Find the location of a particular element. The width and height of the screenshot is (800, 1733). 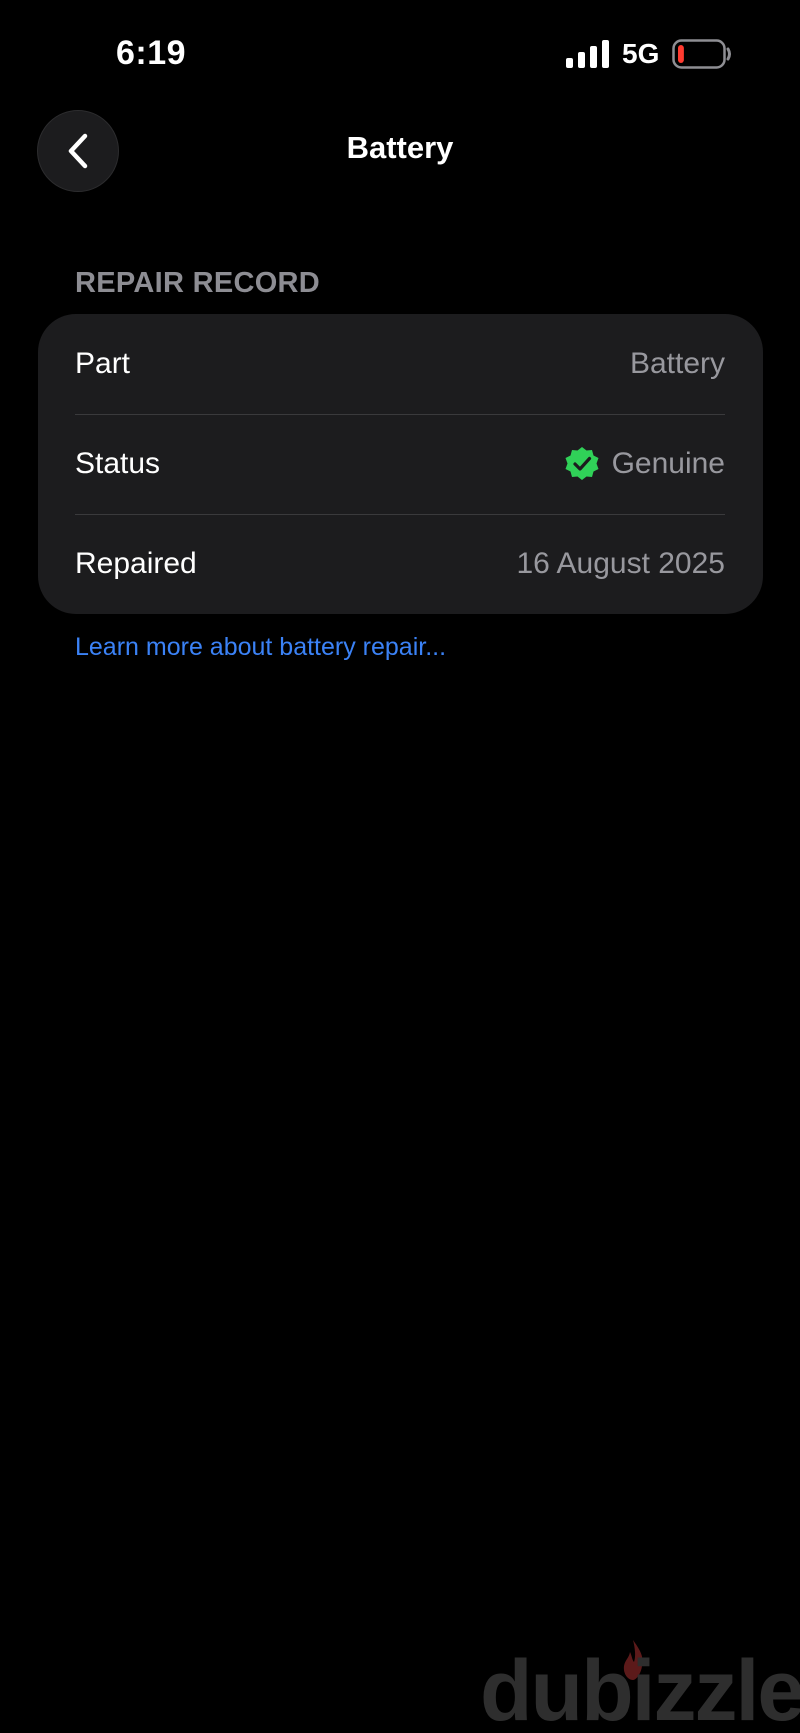

cellular-signal-icon is located at coordinates (587, 54).